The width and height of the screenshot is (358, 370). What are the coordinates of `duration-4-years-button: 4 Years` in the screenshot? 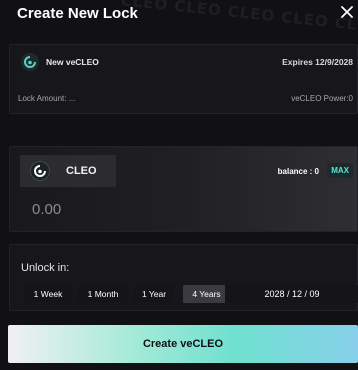 It's located at (206, 294).